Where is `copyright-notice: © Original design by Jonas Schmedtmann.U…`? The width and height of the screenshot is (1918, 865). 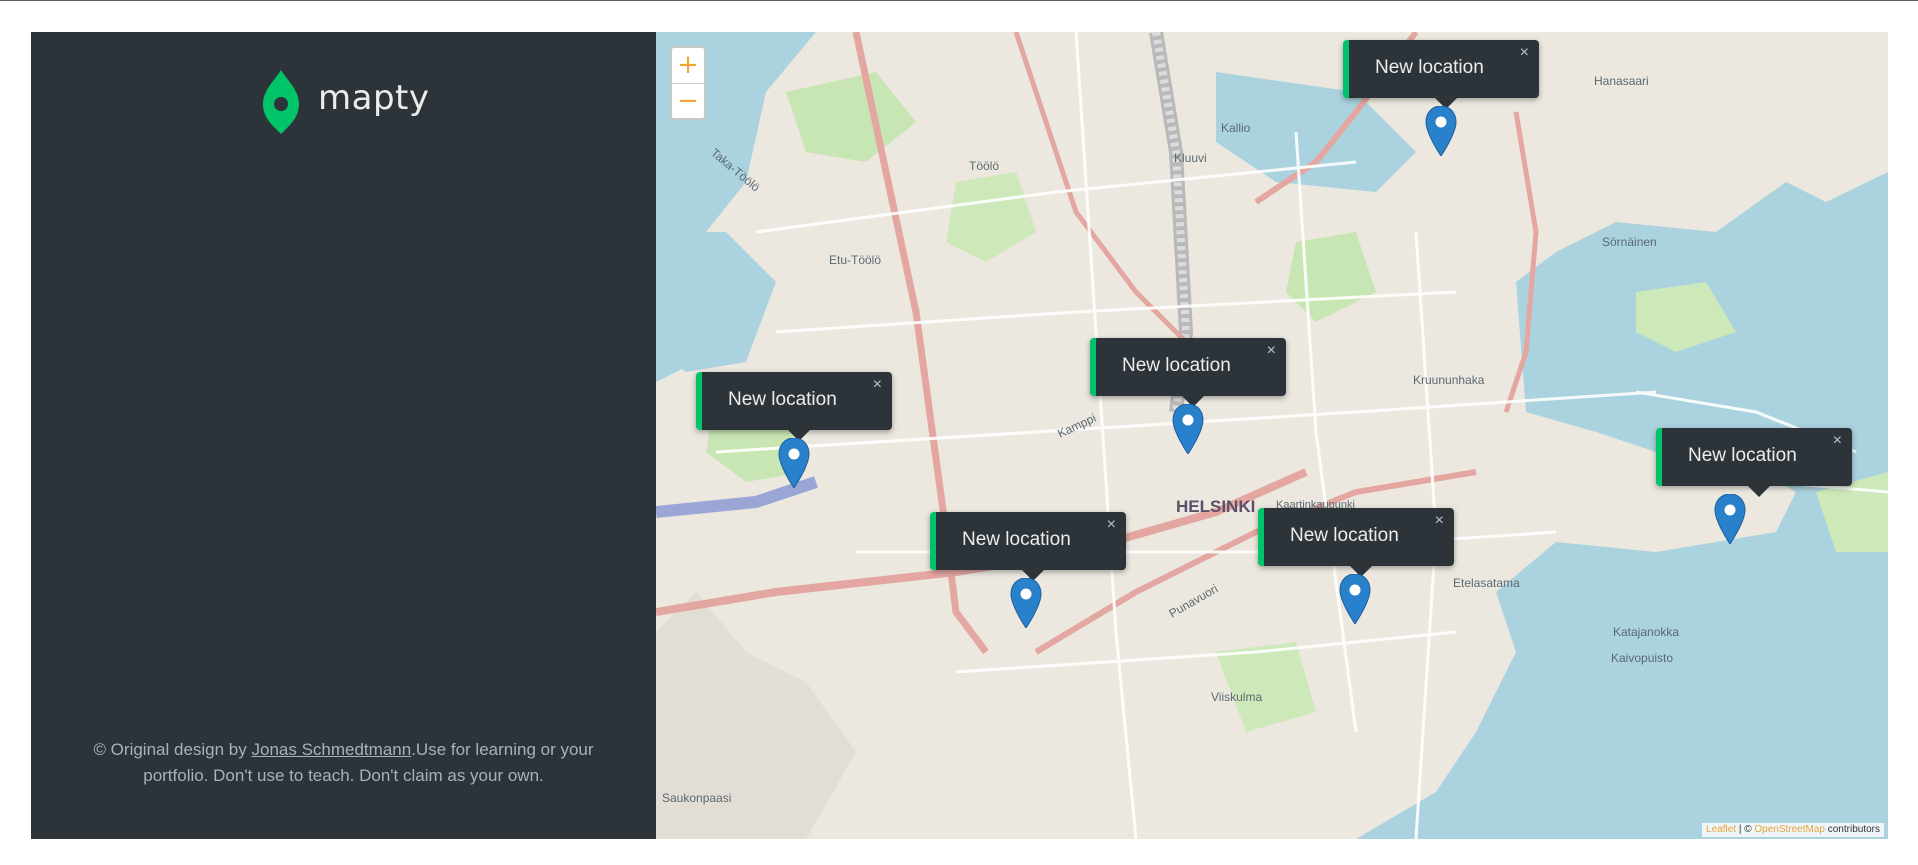
copyright-notice: © Original design by Jonas Schmedtmann.U… is located at coordinates (343, 763).